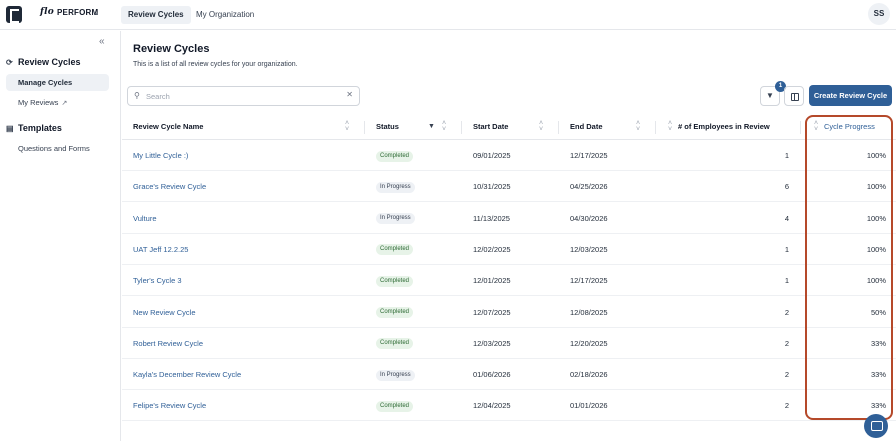  Describe the element at coordinates (187, 374) in the screenshot. I see `review-cycle-name-link: Kayla's December Review Cycle` at that location.